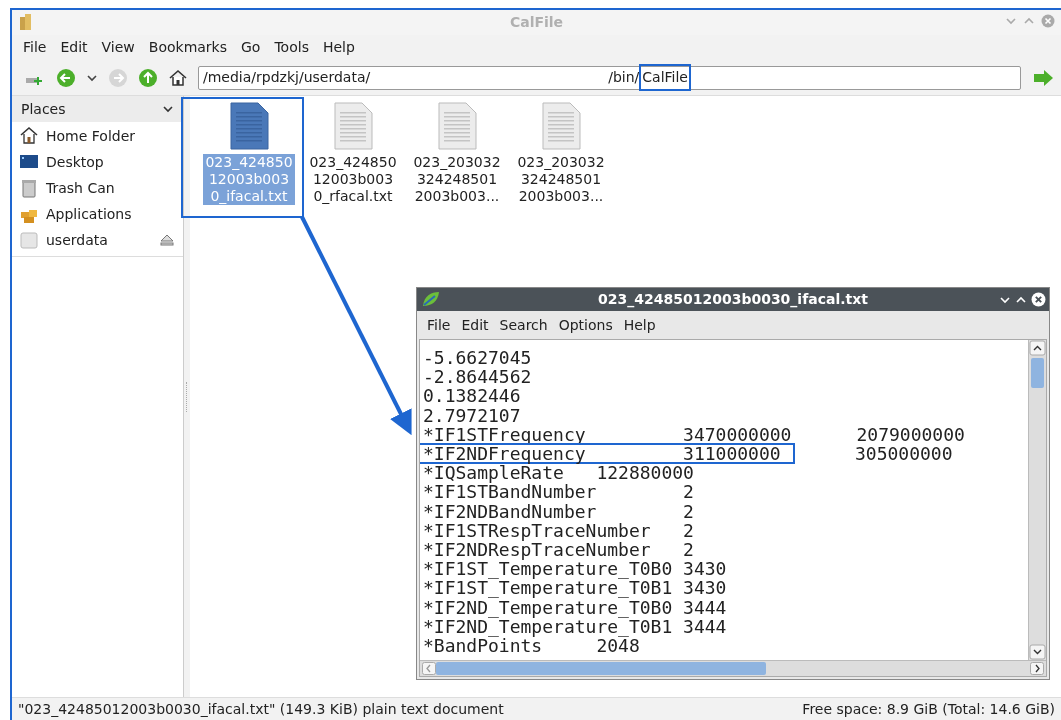  I want to click on place-item: userdata, so click(97, 240).